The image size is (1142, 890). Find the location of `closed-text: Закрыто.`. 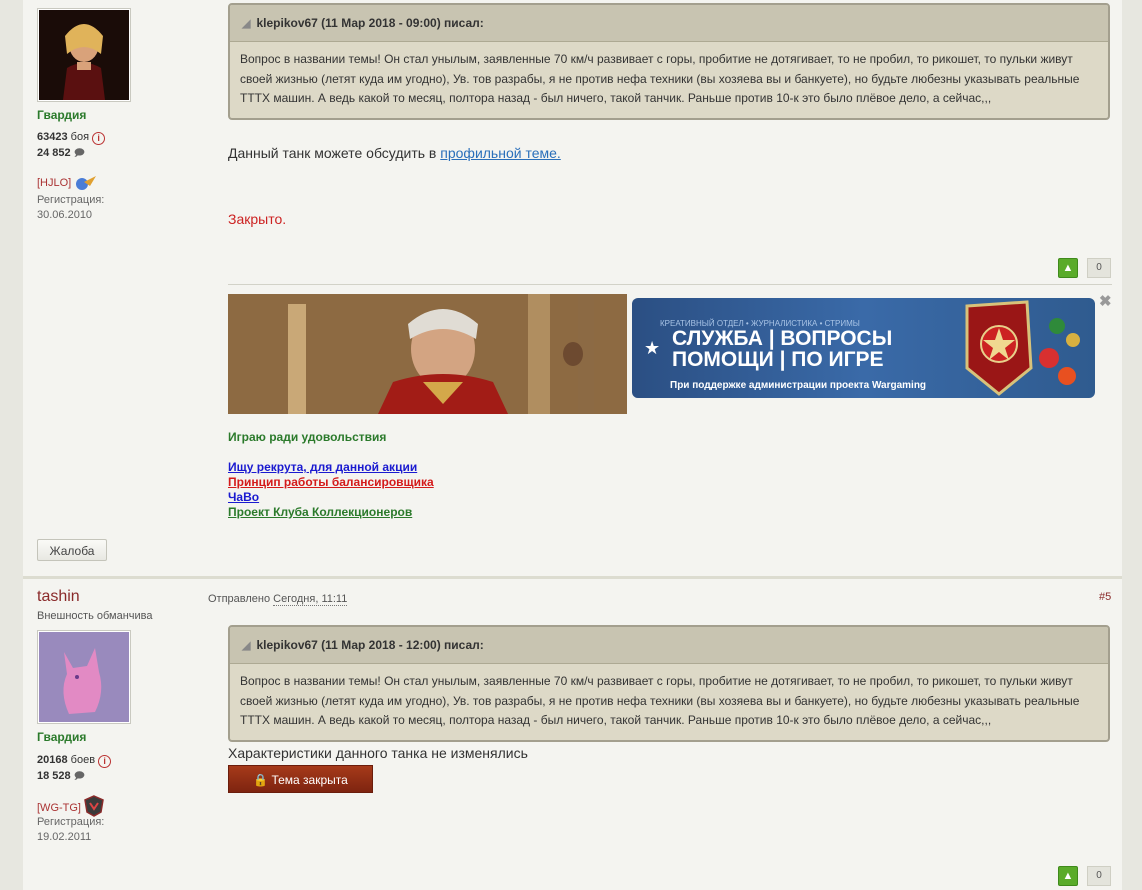

closed-text: Закрыто. is located at coordinates (257, 219).